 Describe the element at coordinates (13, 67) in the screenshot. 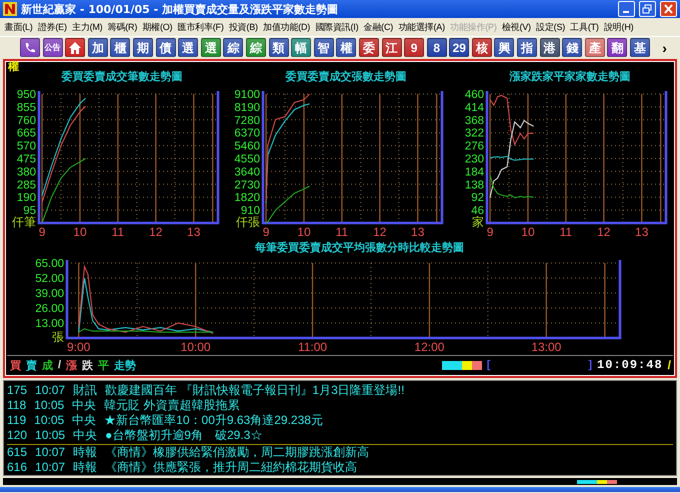

I see `index-label: 權` at that location.